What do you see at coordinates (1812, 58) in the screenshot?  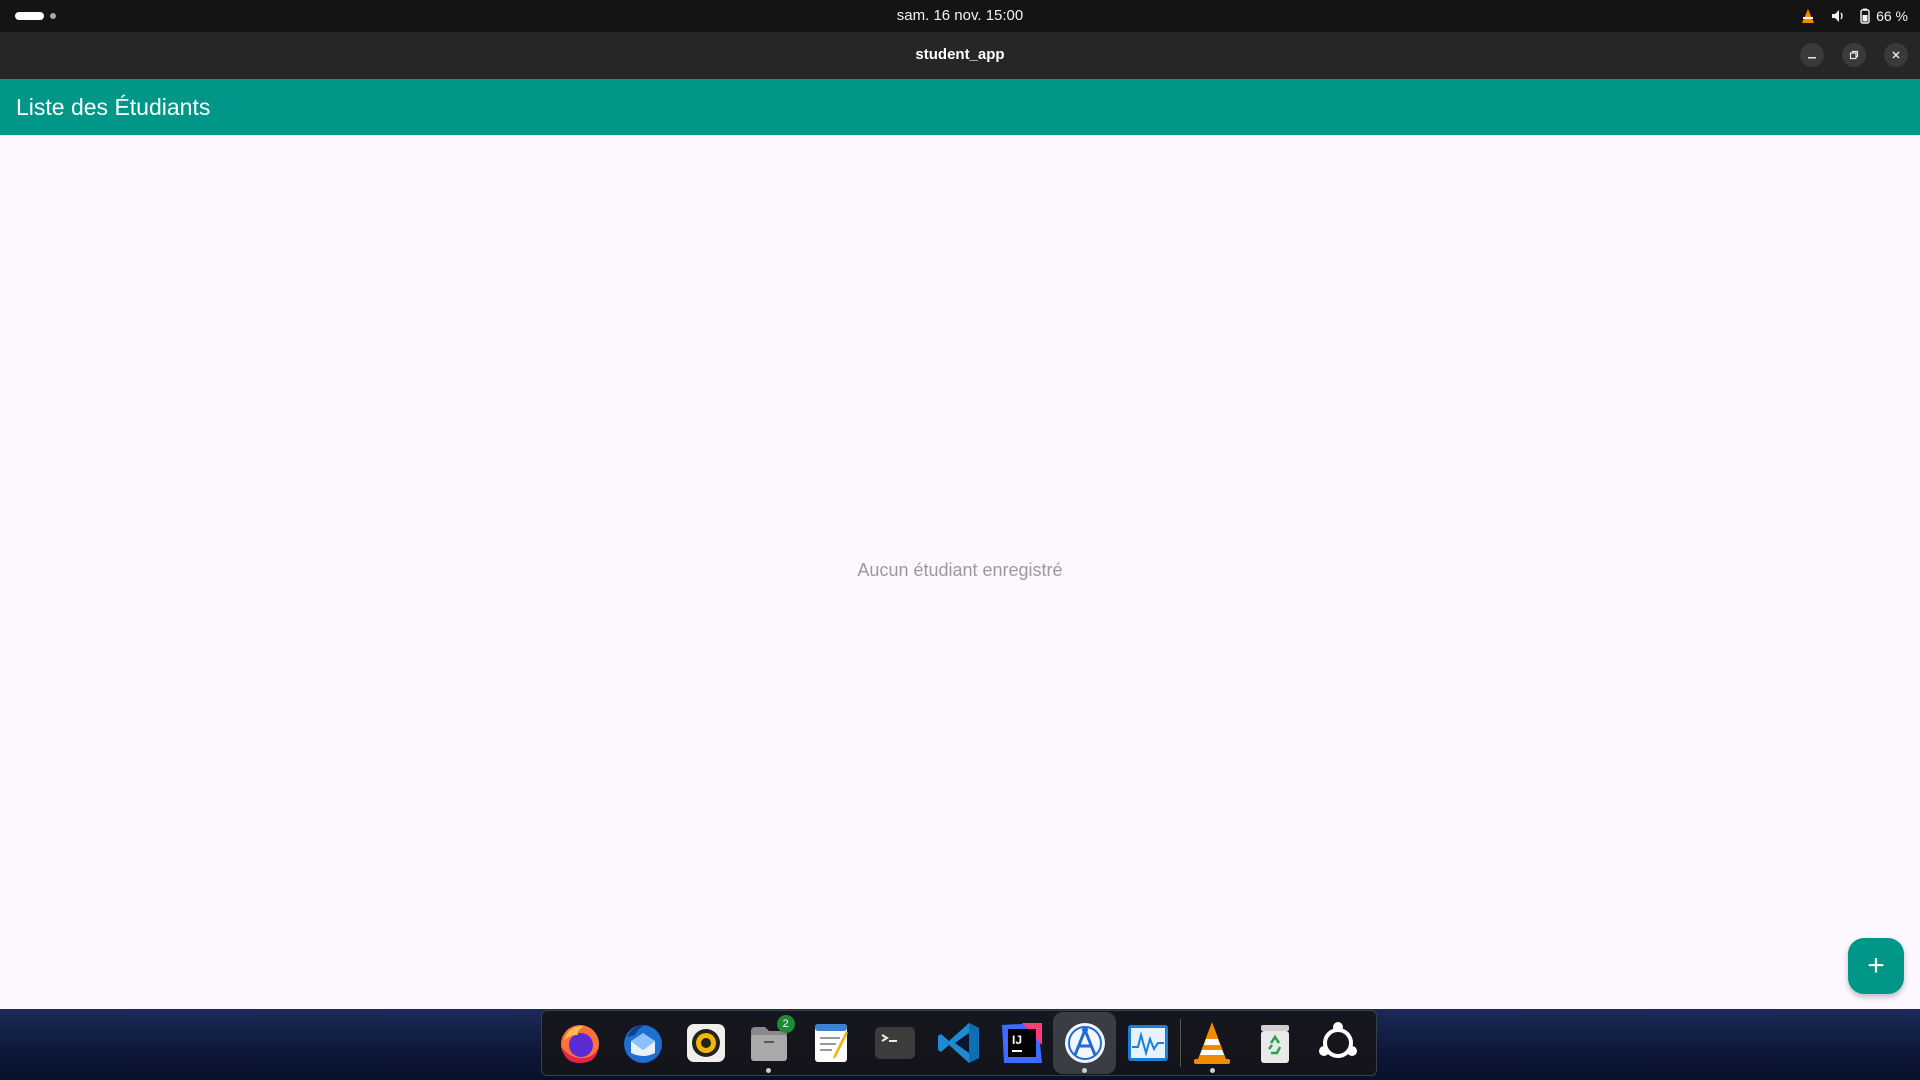 I see `minimize-icon` at bounding box center [1812, 58].